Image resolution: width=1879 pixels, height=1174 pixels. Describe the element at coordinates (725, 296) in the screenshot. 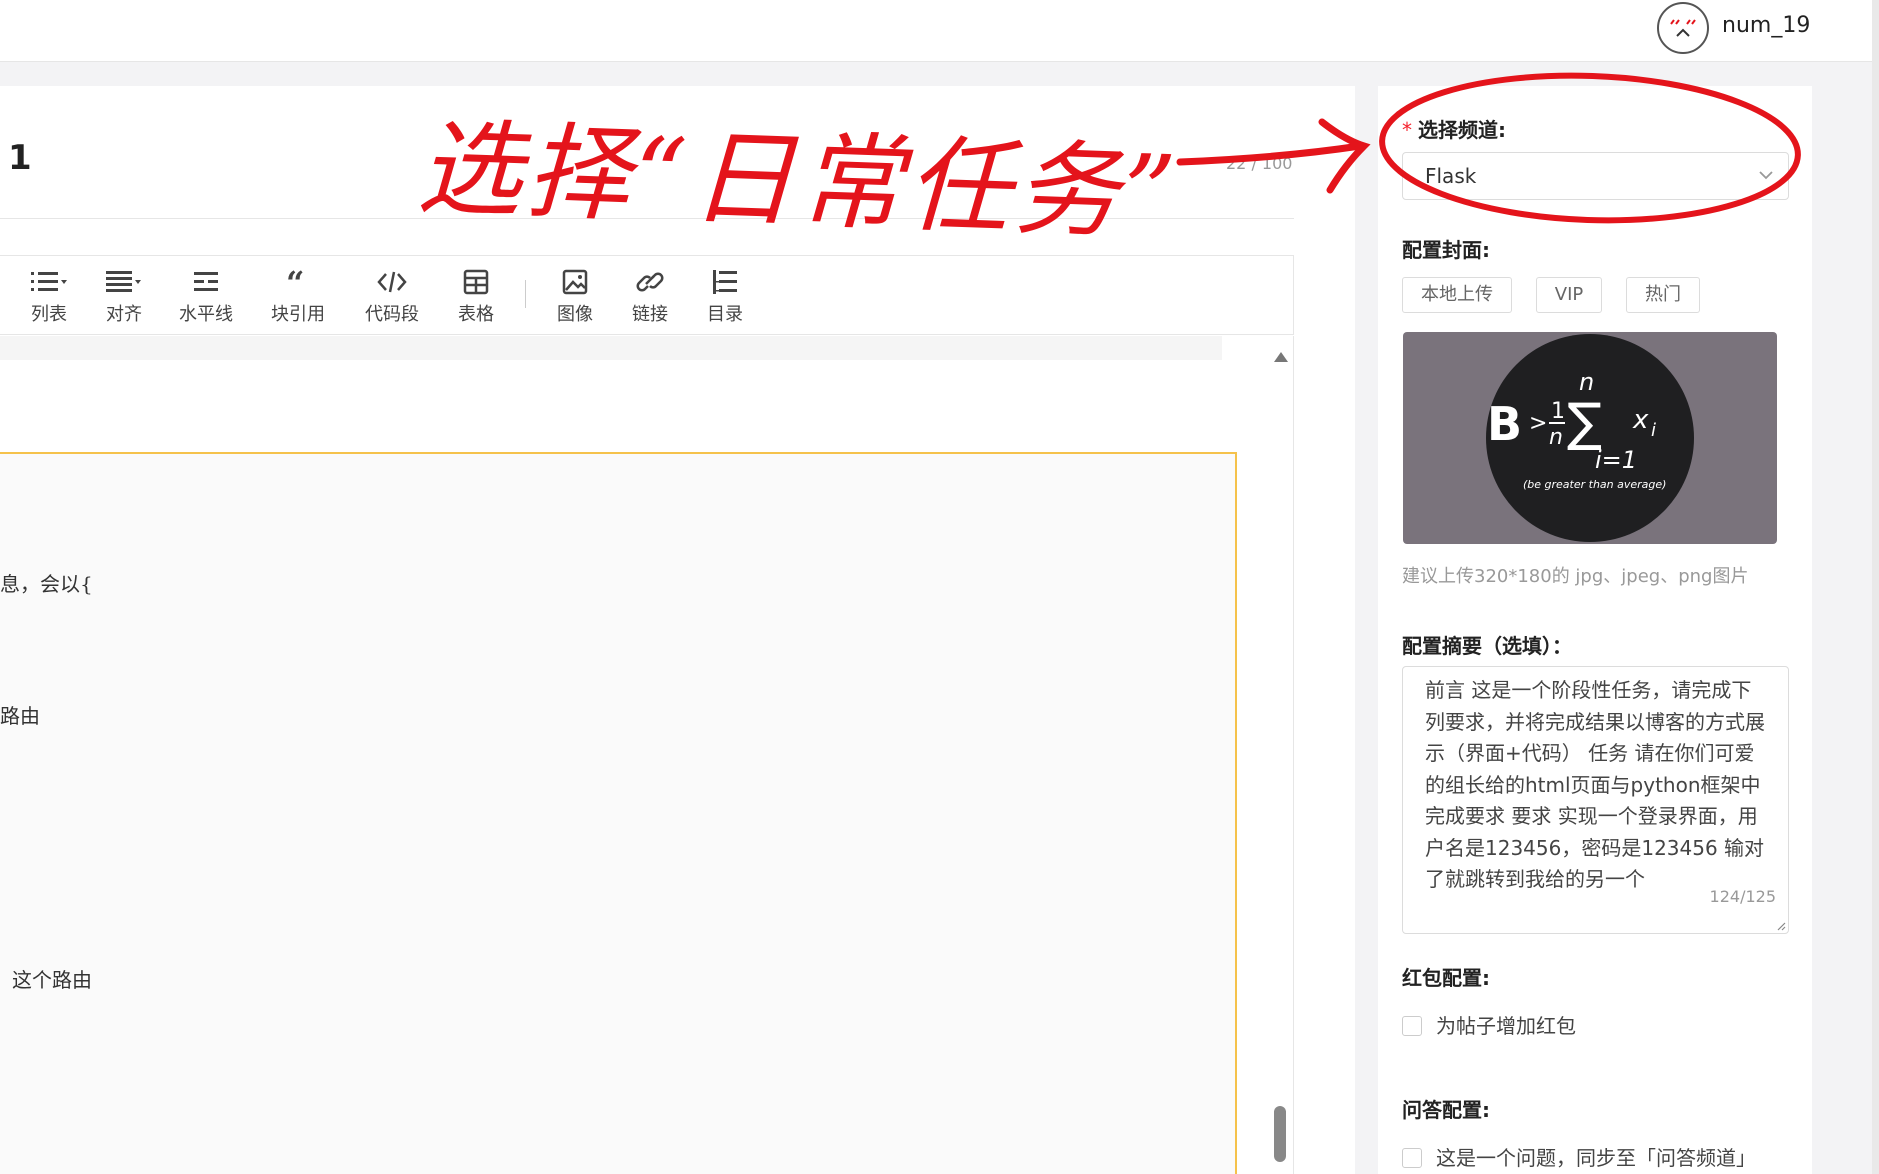

I see `toolbar-toc-button: 目录` at that location.